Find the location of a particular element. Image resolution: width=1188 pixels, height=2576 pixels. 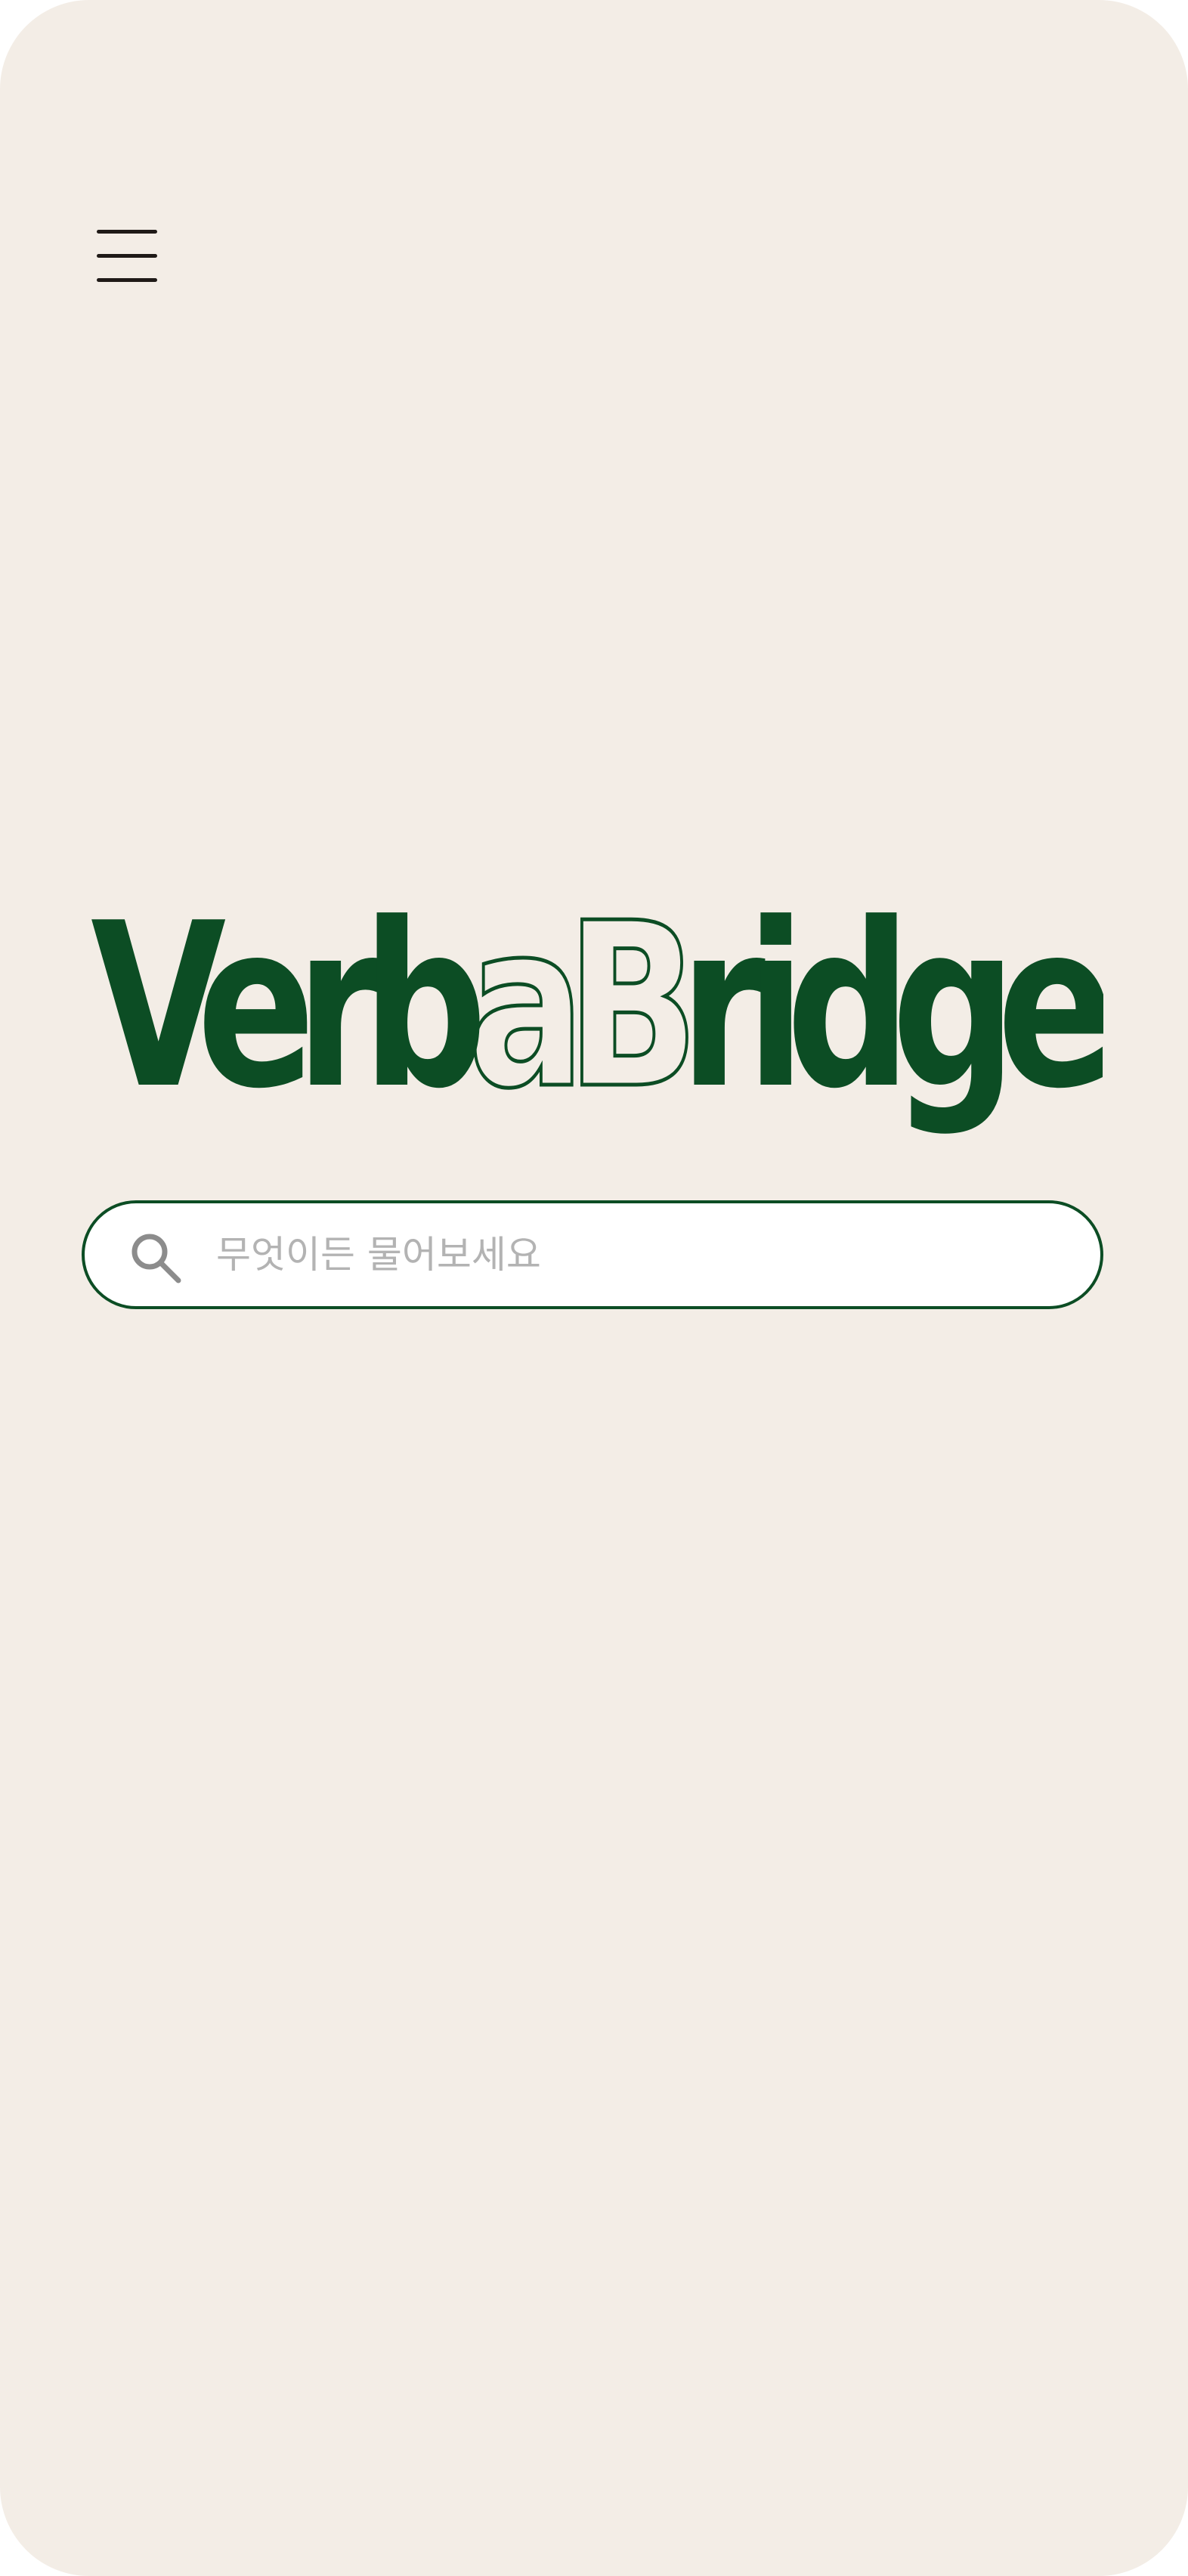

logo-part-outline-ab: aB is located at coordinates (579, 1022).